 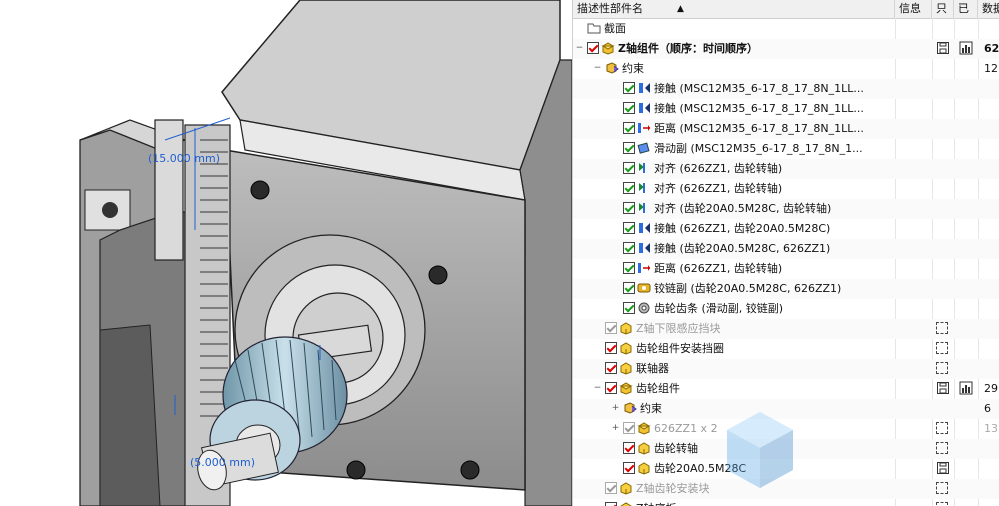 I want to click on tree-item-label: 联轴器, so click(x=652, y=369).